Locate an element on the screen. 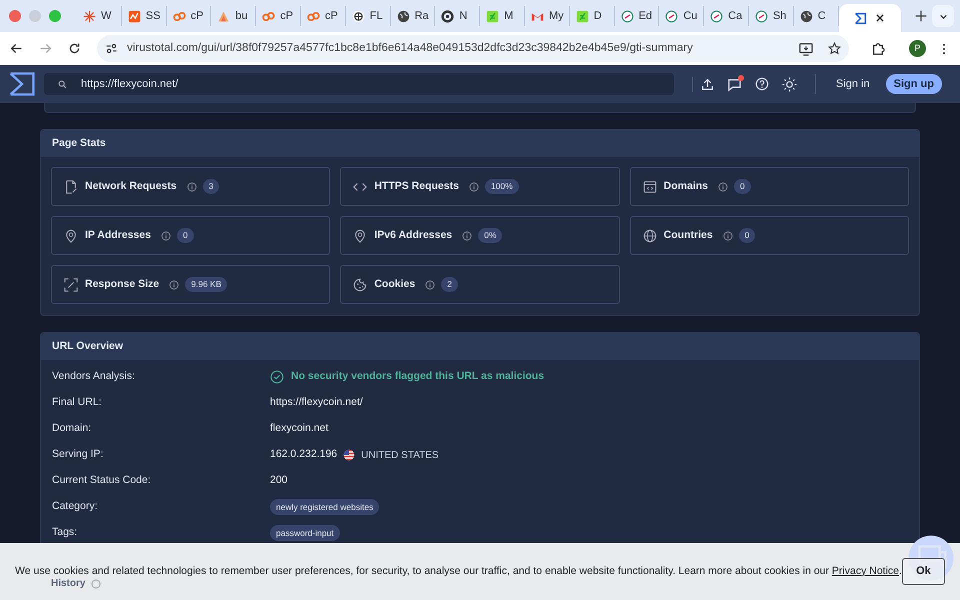  field-label: Domain: is located at coordinates (72, 428).